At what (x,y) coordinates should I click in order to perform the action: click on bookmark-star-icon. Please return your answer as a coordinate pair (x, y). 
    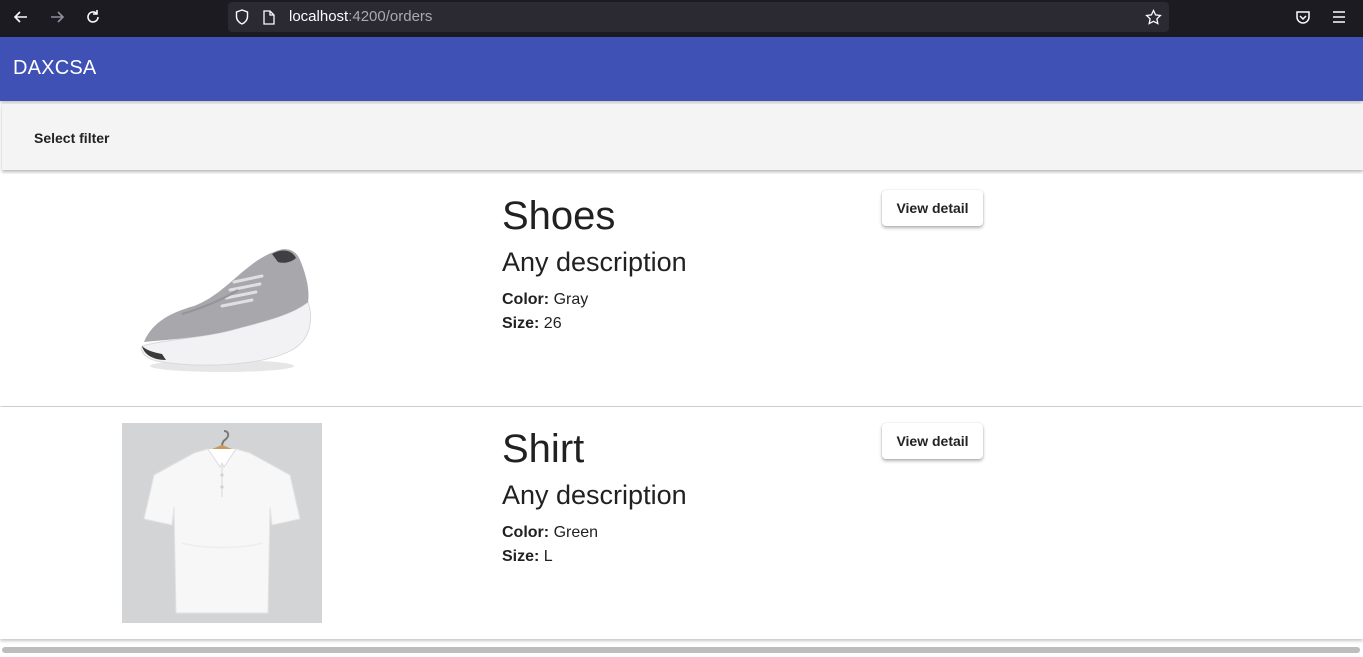
    Looking at the image, I should click on (1153, 17).